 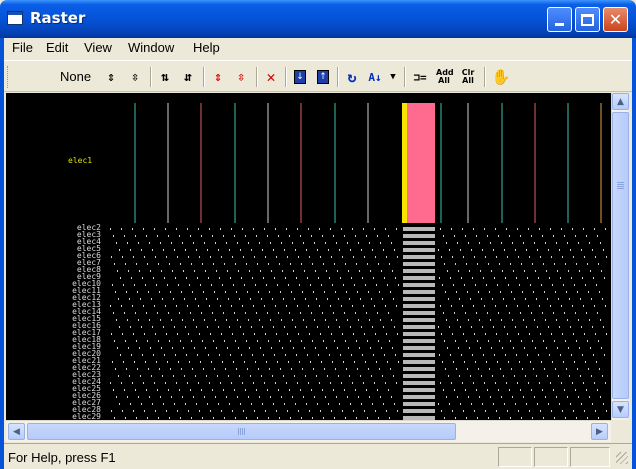 What do you see at coordinates (587, 19) in the screenshot?
I see `maximize-button` at bounding box center [587, 19].